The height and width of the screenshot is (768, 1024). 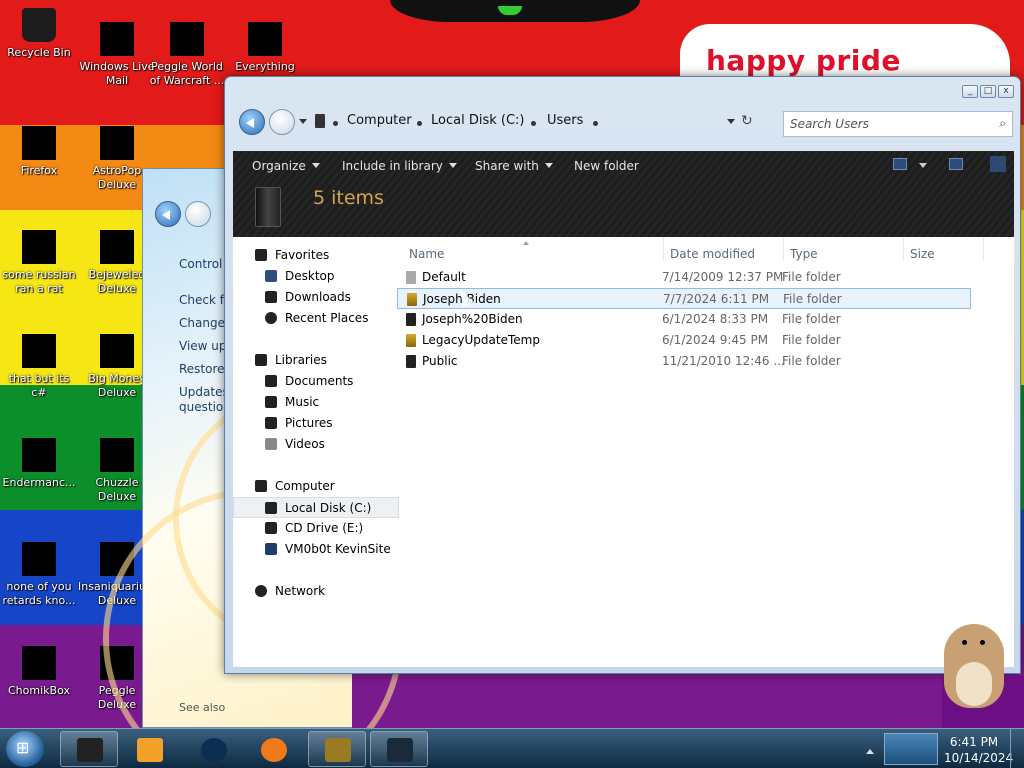 I want to click on nav-computer: Computer, so click(x=316, y=486).